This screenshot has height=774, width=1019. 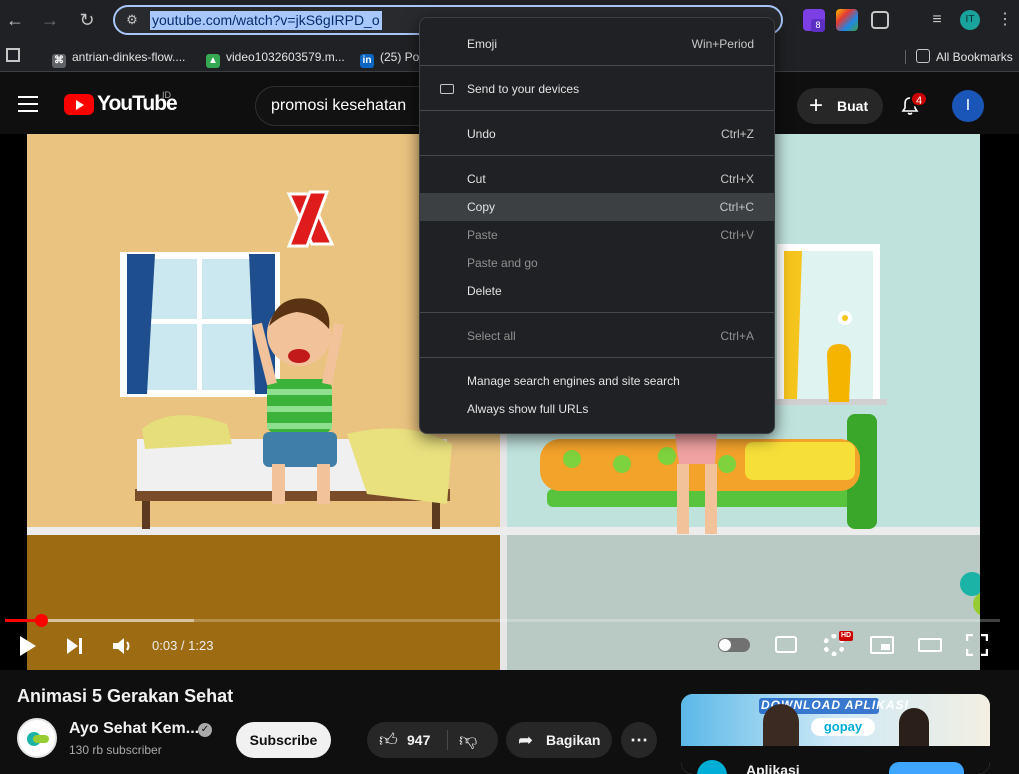 What do you see at coordinates (59, 61) in the screenshot?
I see `flow-icon: ⌘` at bounding box center [59, 61].